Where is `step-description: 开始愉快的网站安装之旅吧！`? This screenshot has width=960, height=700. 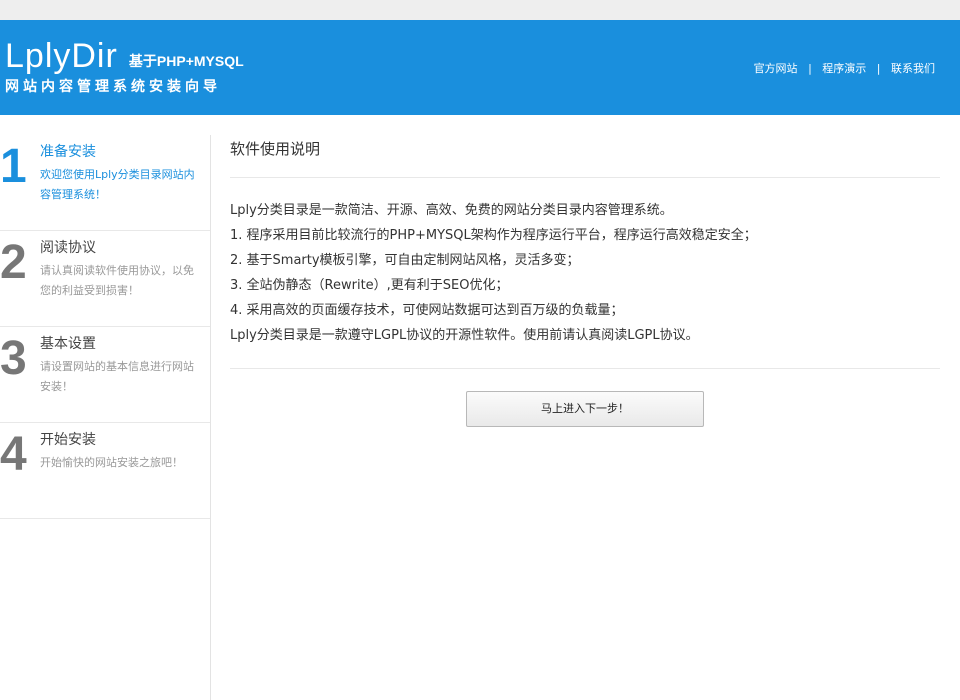 step-description: 开始愉快的网站安装之旅吧！ is located at coordinates (111, 462).